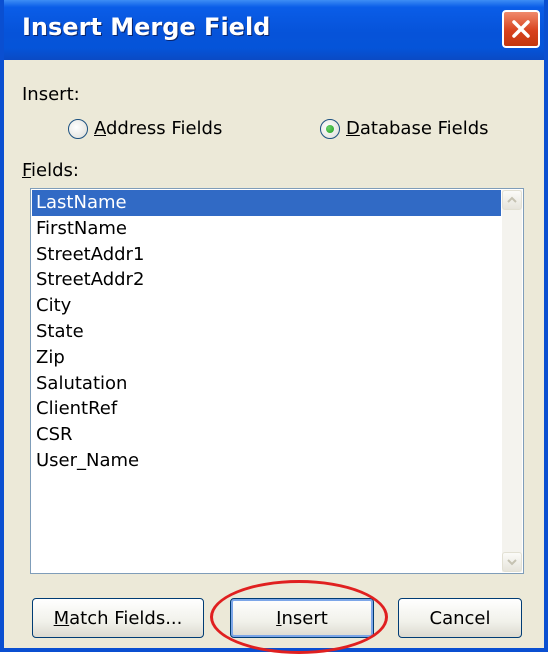 The height and width of the screenshot is (654, 548). Describe the element at coordinates (266, 384) in the screenshot. I see `list-item: Salutation` at that location.